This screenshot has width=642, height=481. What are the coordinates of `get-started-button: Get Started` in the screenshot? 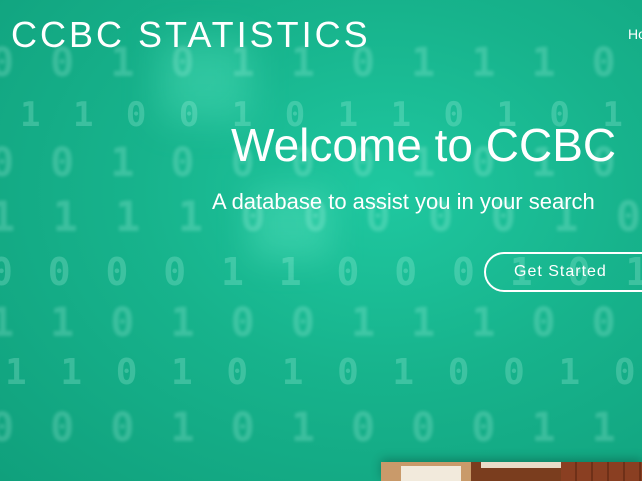 It's located at (563, 272).